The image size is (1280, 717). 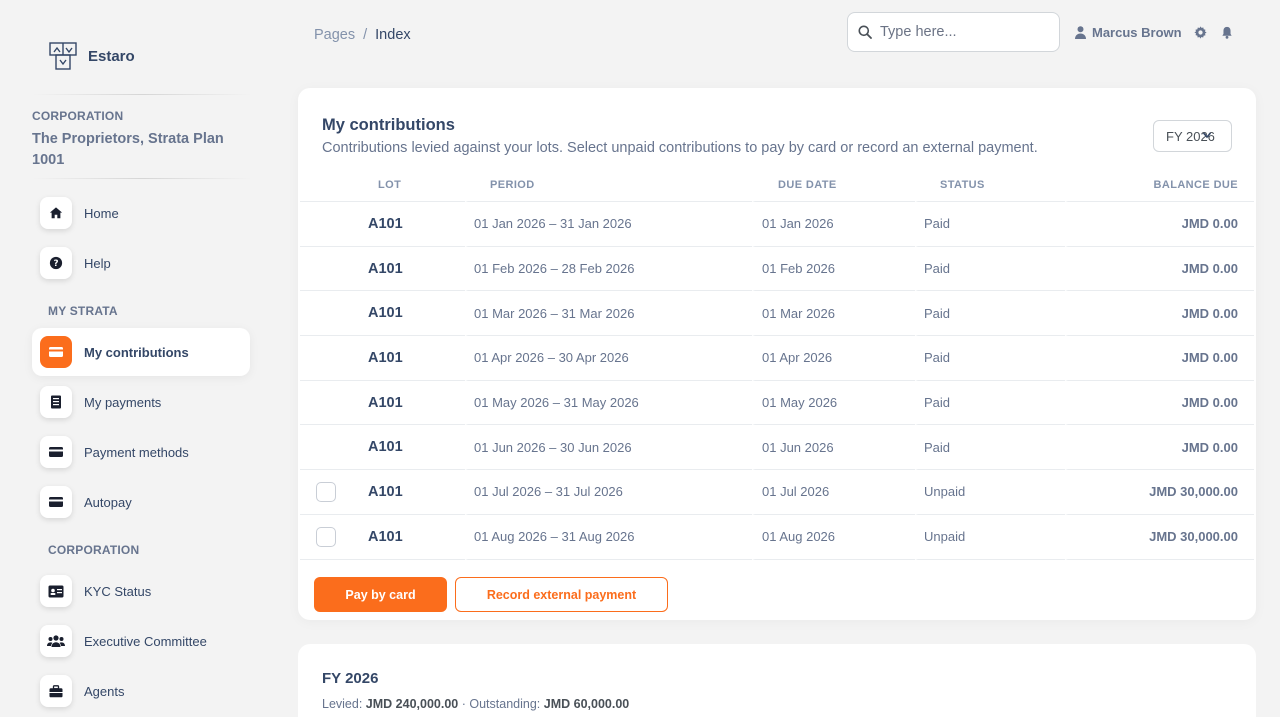 I want to click on user-menu: Marcus Brown, so click(x=1128, y=32).